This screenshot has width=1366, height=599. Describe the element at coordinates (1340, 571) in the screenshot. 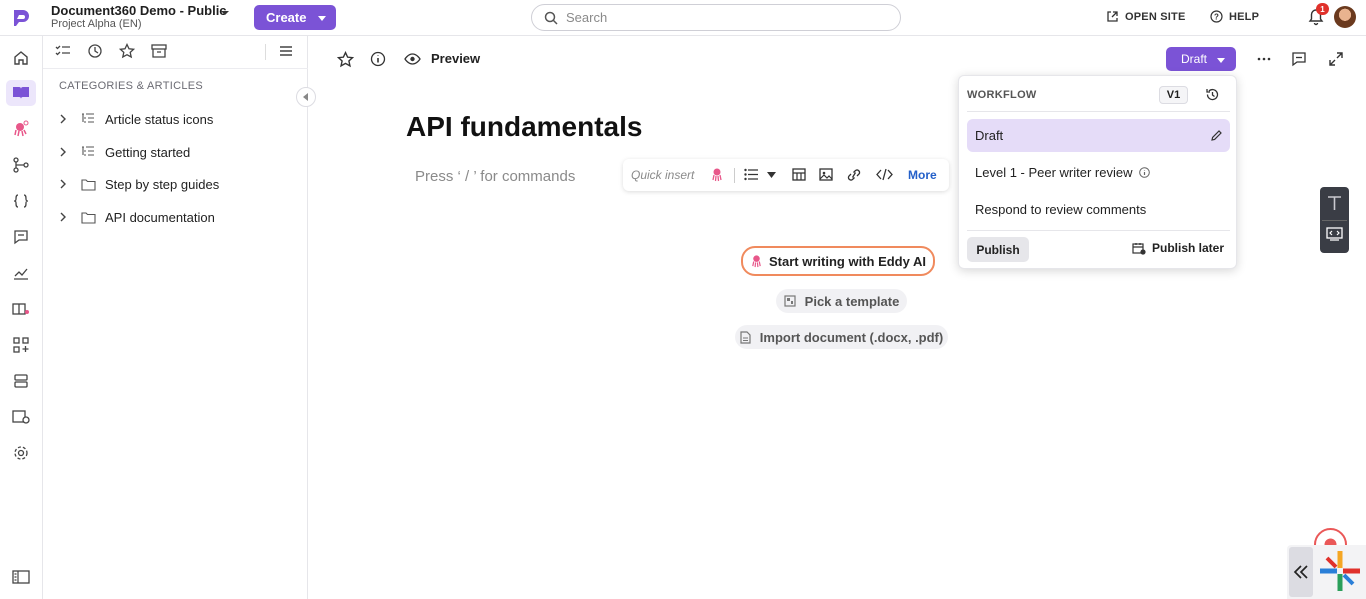

I see `brand-asterisk-logo` at that location.